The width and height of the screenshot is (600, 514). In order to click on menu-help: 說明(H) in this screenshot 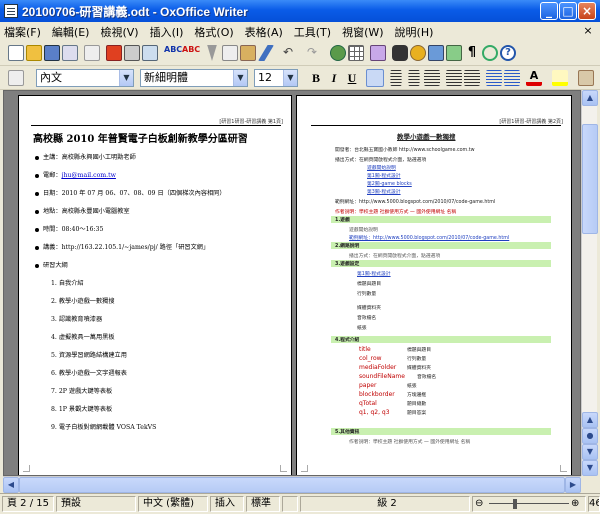, I will do `click(414, 32)`.